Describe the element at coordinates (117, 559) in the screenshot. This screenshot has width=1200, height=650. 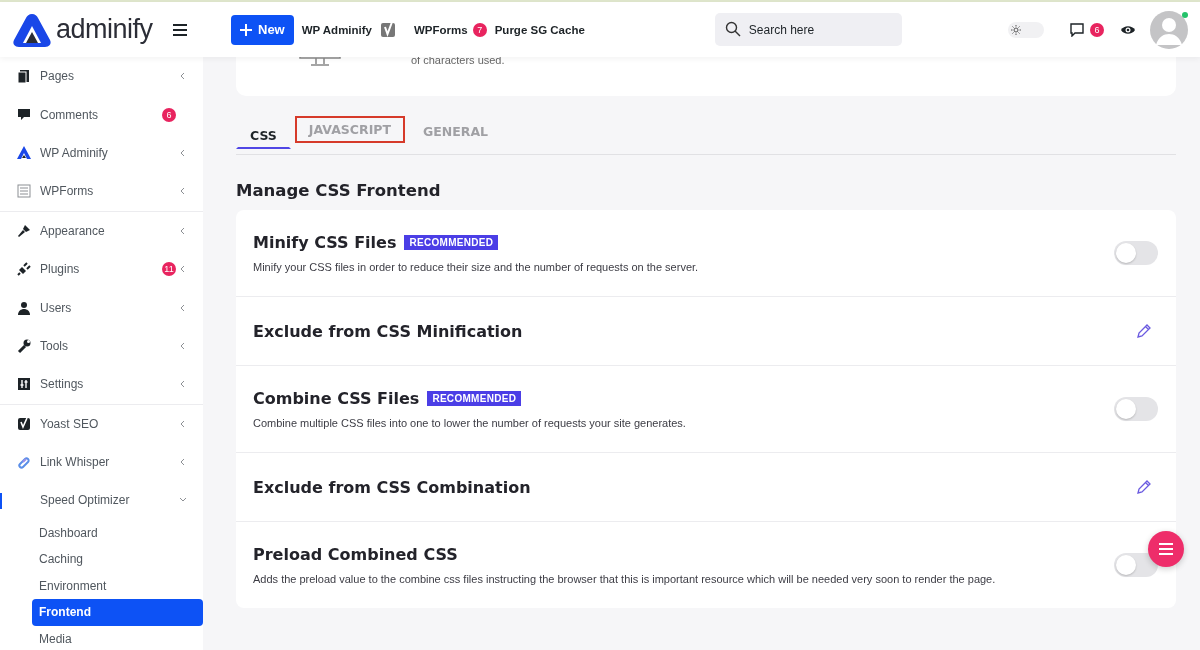
I see `submenu-item: Caching` at that location.